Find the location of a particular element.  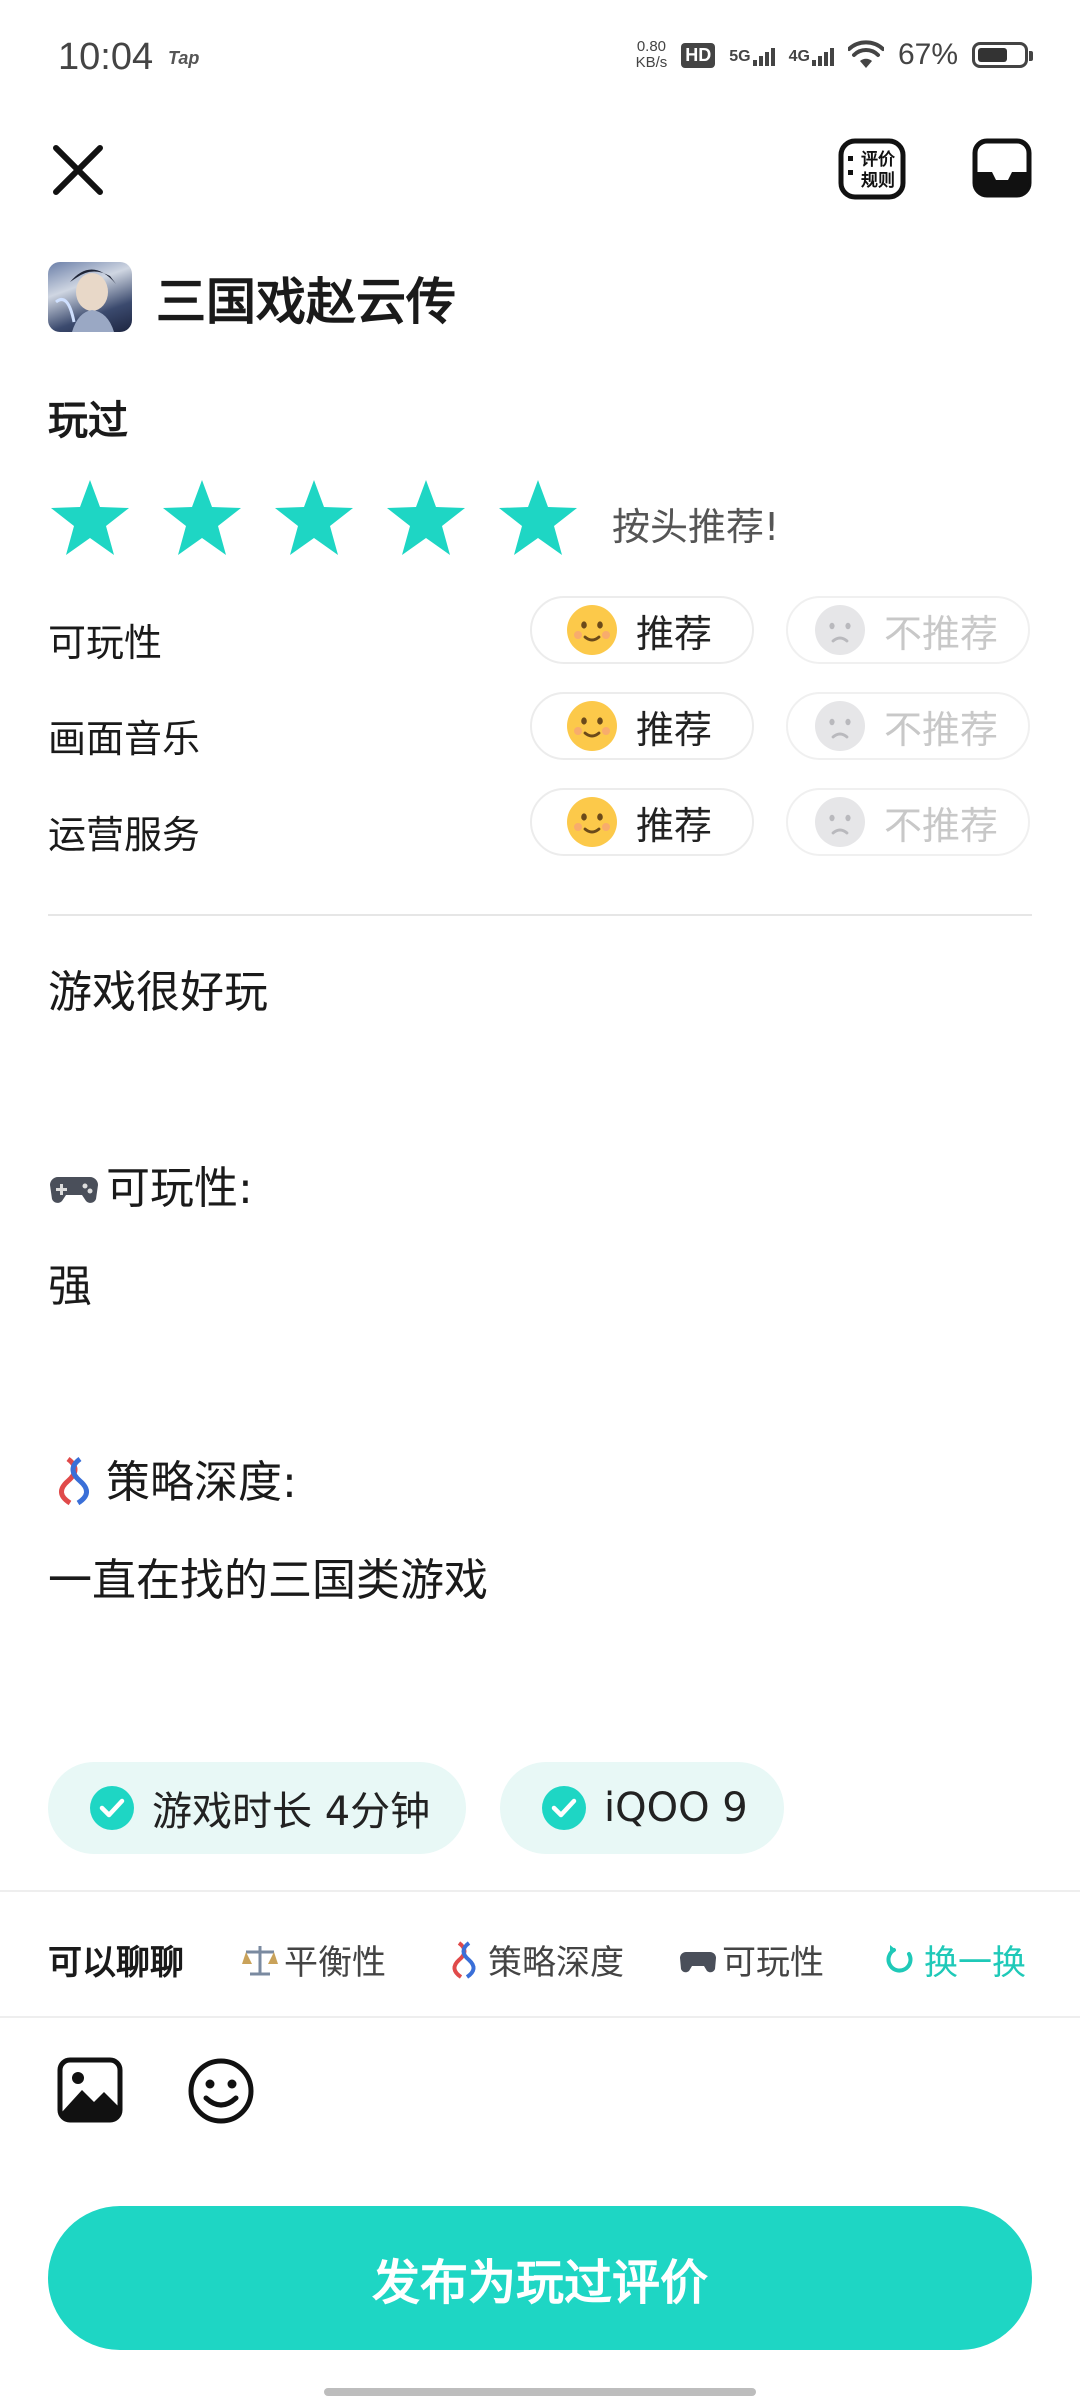

refresh-icon is located at coordinates (899, 1958).